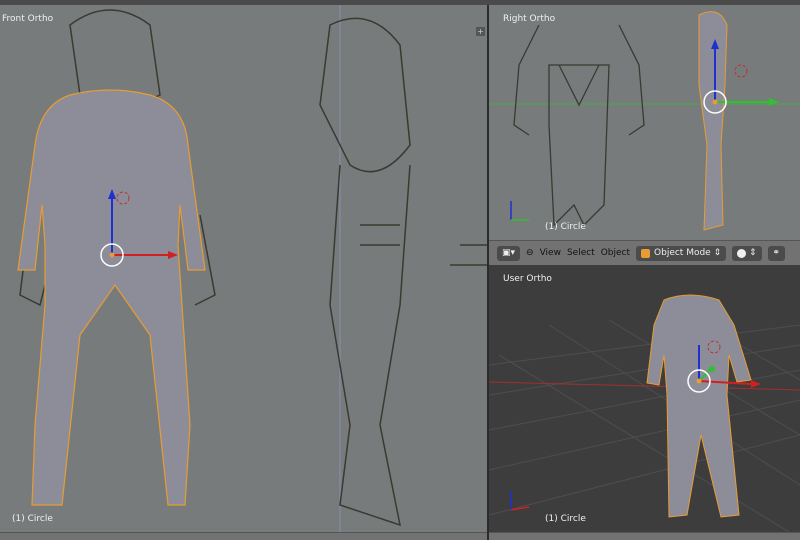 Image resolution: width=800 pixels, height=540 pixels. I want to click on viewport-label: Right Ortho, so click(529, 19).